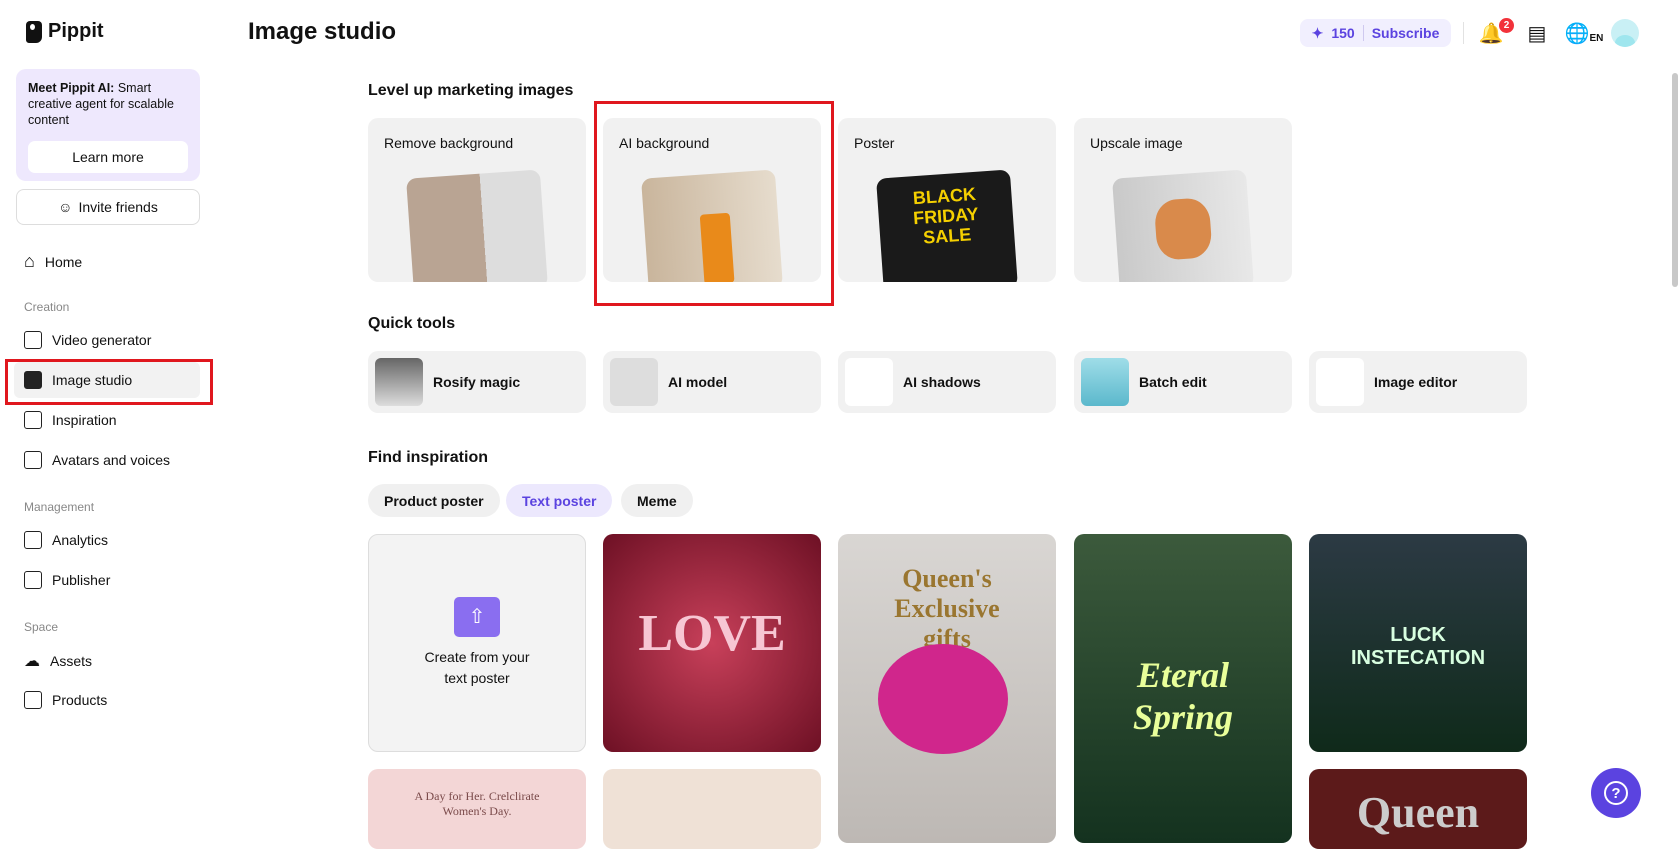  What do you see at coordinates (1675, 180) in the screenshot?
I see `scrollbar` at bounding box center [1675, 180].